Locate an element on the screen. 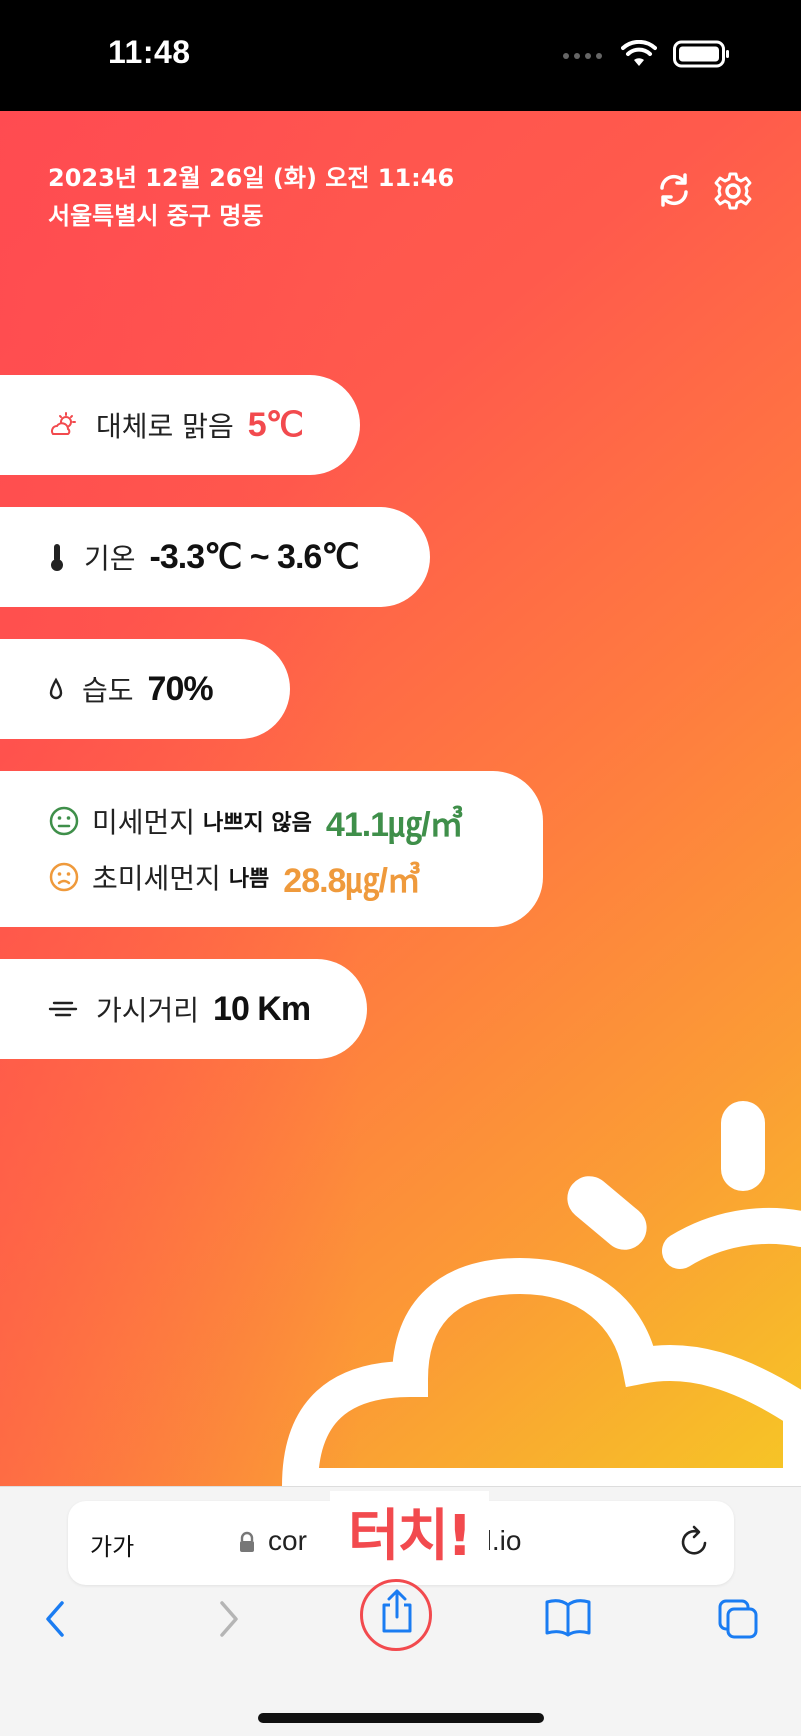 This screenshot has width=801, height=1736. browser-chrome: 가가 corstud.io 터치! is located at coordinates (400, 1611).